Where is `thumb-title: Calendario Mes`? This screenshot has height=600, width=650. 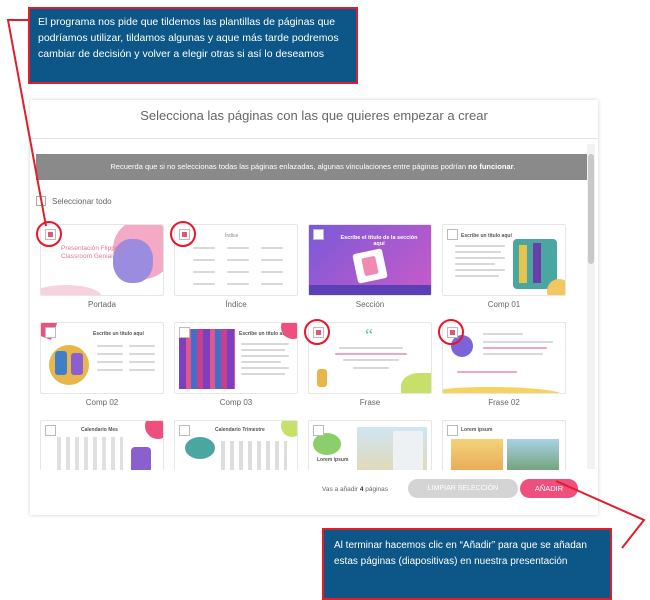 thumb-title: Calendario Mes is located at coordinates (99, 430).